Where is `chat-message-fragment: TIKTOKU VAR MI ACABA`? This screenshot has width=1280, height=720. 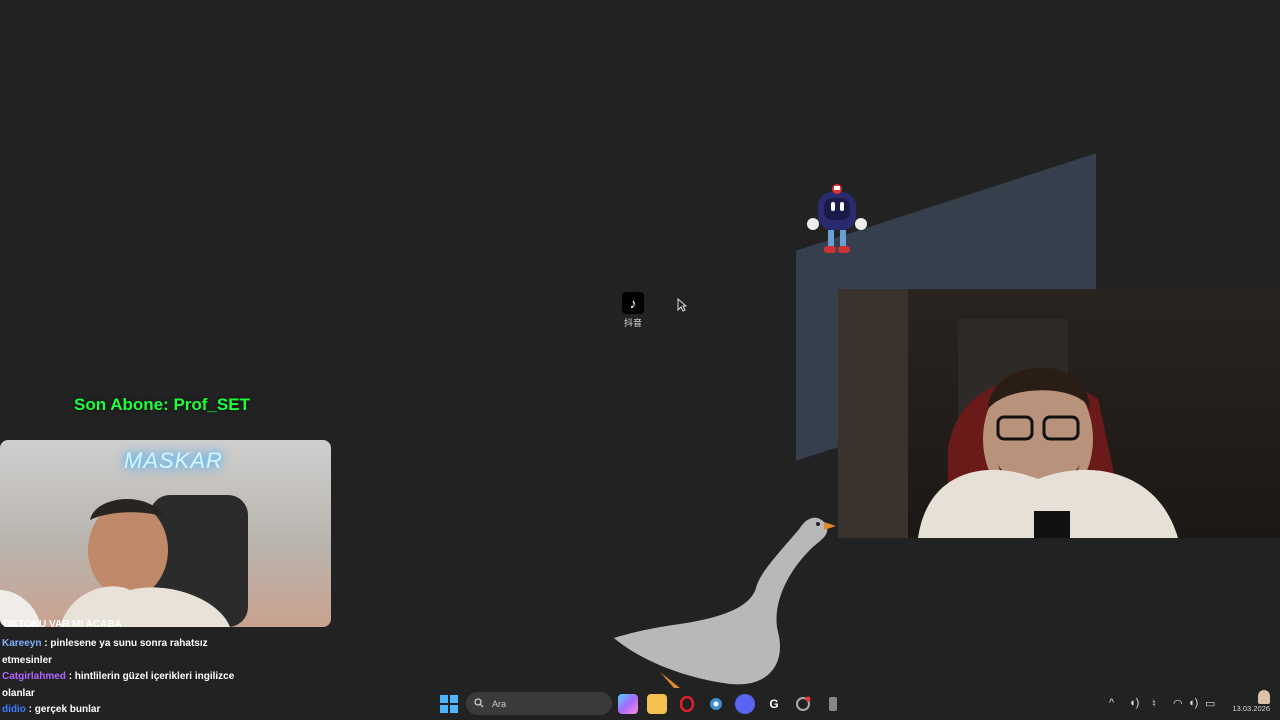
chat-message-fragment: TIKTOKU VAR MI ACABA is located at coordinates (62, 625).